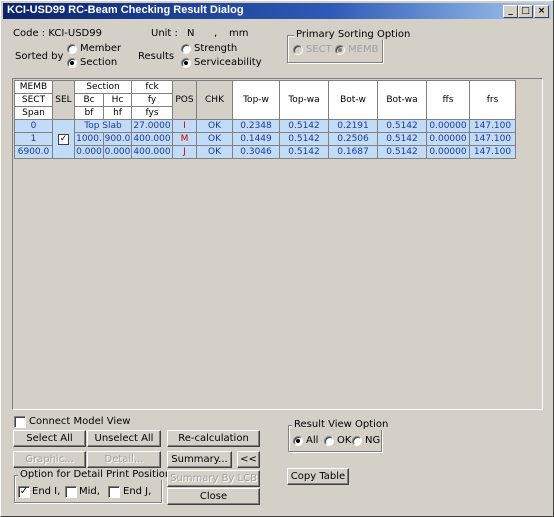 This screenshot has width=554, height=517. Describe the element at coordinates (363, 49) in the screenshot. I see `primary-memb-label: MEMB` at that location.